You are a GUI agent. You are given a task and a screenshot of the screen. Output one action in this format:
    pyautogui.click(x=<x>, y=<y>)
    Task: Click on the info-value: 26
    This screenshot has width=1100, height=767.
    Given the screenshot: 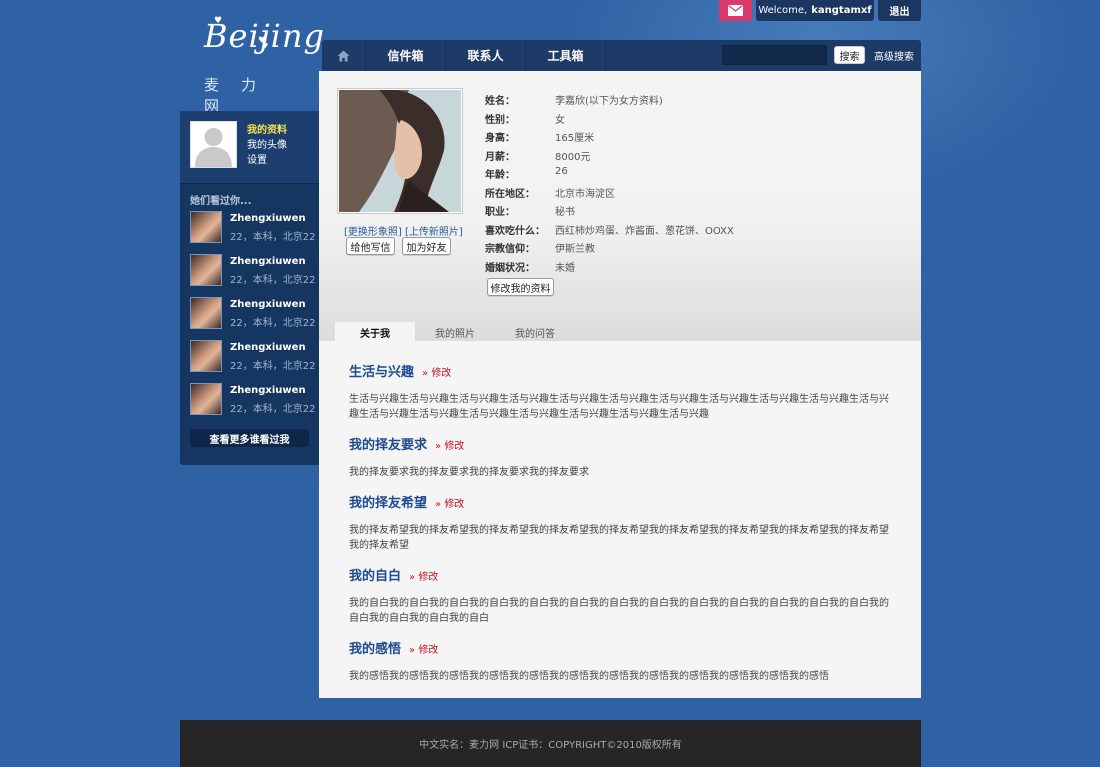 What is the action you would take?
    pyautogui.click(x=561, y=171)
    